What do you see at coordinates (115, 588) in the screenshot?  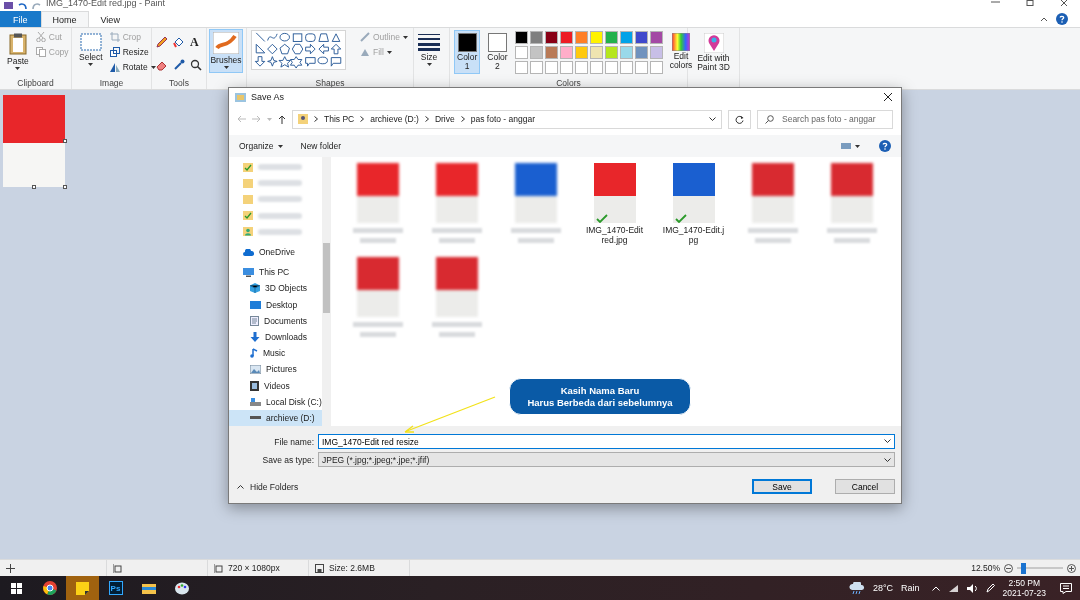 I see `taskbar-app-button: Ps` at bounding box center [115, 588].